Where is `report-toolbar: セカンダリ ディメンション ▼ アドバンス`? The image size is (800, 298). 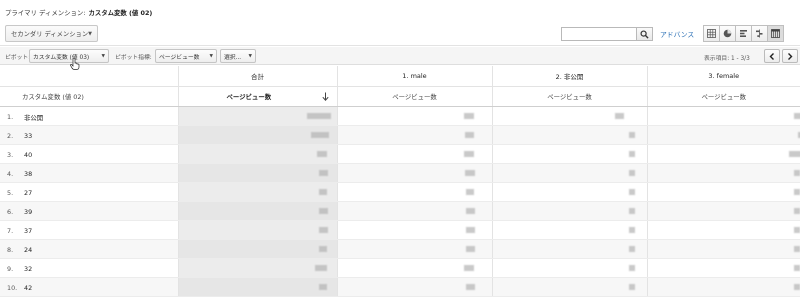
report-toolbar: セカンダリ ディメンション ▼ アドバンス is located at coordinates (400, 34).